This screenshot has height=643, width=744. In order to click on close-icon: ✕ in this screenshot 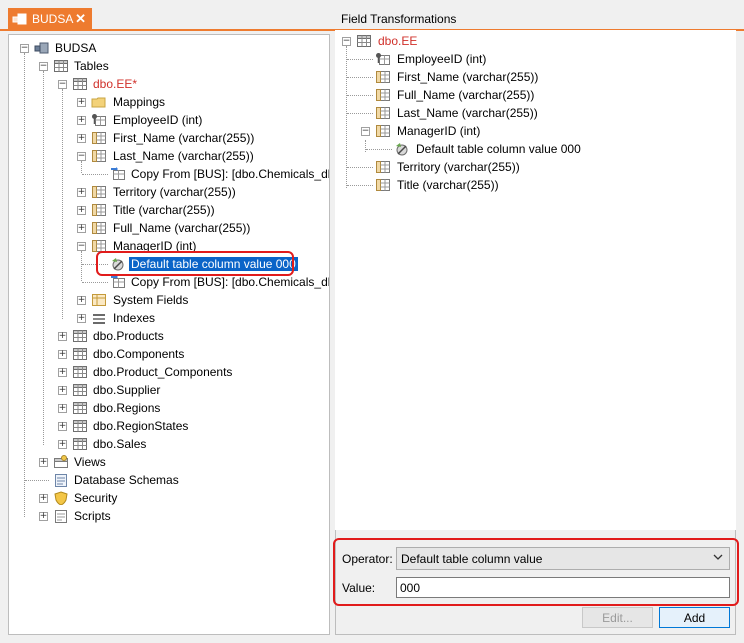, I will do `click(80, 19)`.